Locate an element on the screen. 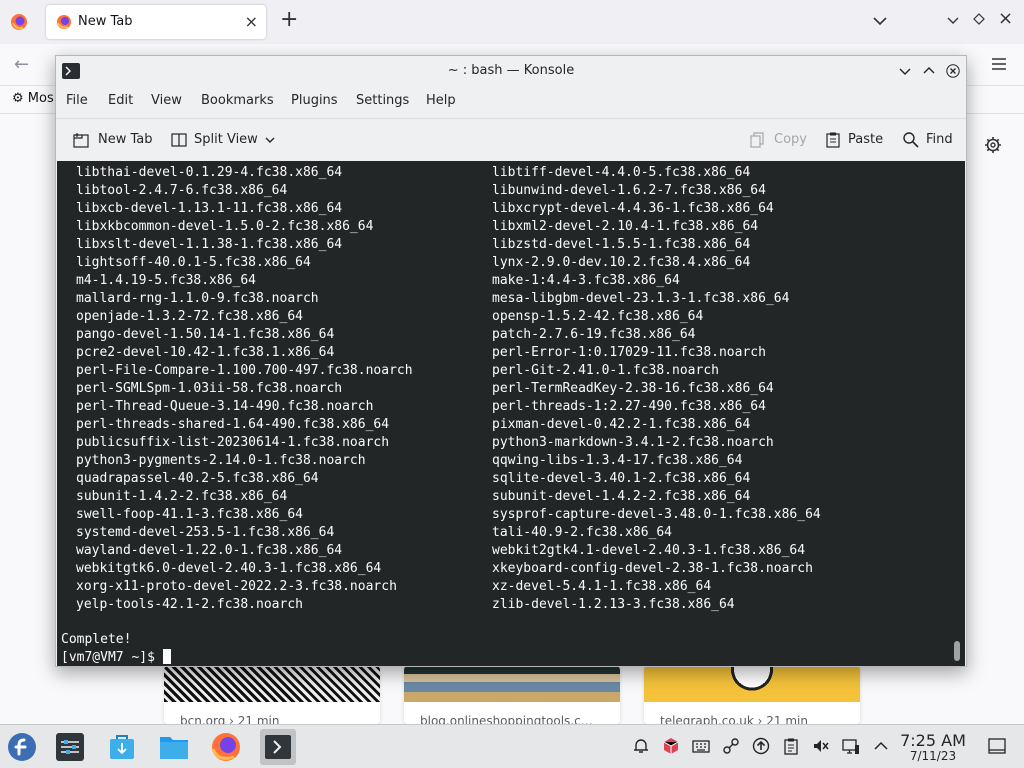 Image resolution: width=1024 pixels, height=768 pixels. split-view-label: Split View is located at coordinates (226, 139).